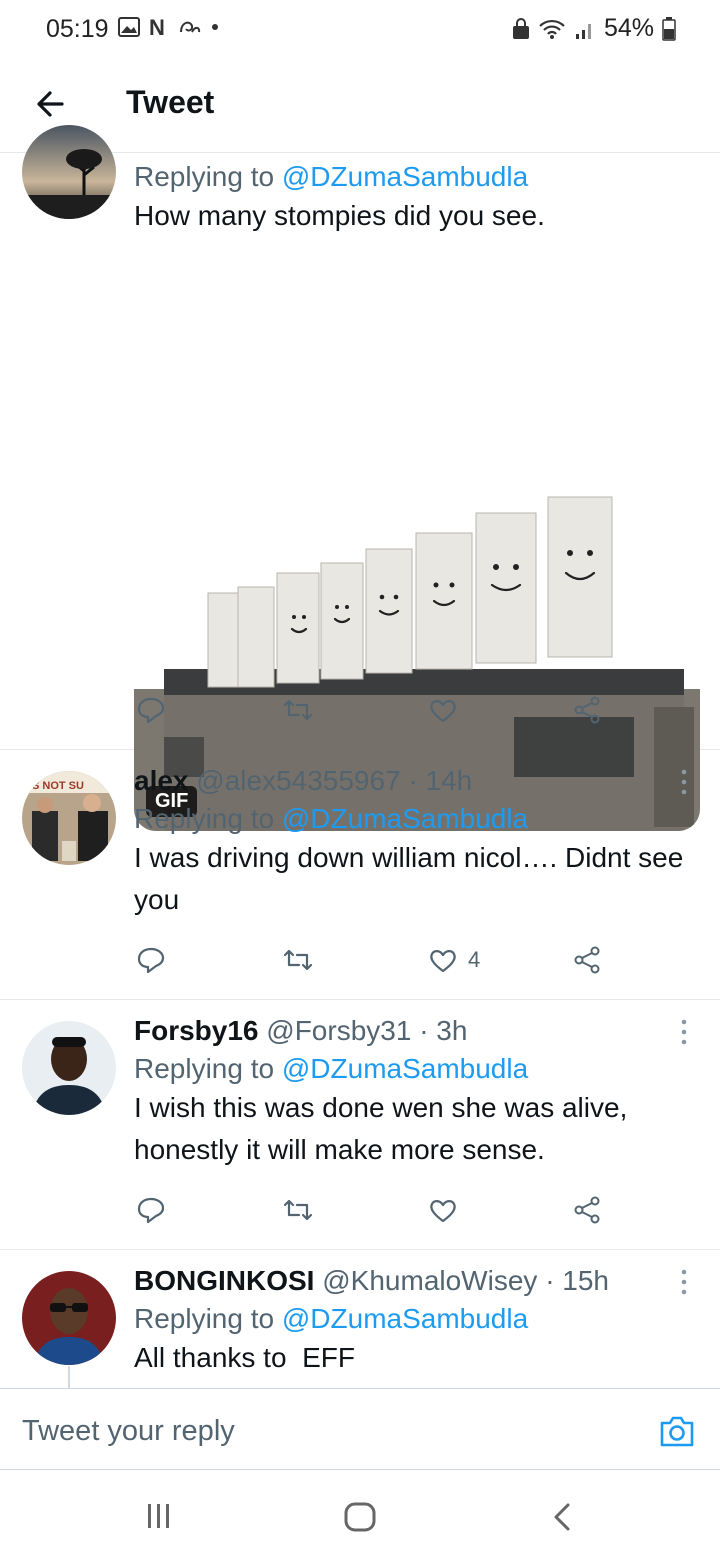 This screenshot has width=720, height=1560. I want to click on like-count: 4, so click(474, 959).